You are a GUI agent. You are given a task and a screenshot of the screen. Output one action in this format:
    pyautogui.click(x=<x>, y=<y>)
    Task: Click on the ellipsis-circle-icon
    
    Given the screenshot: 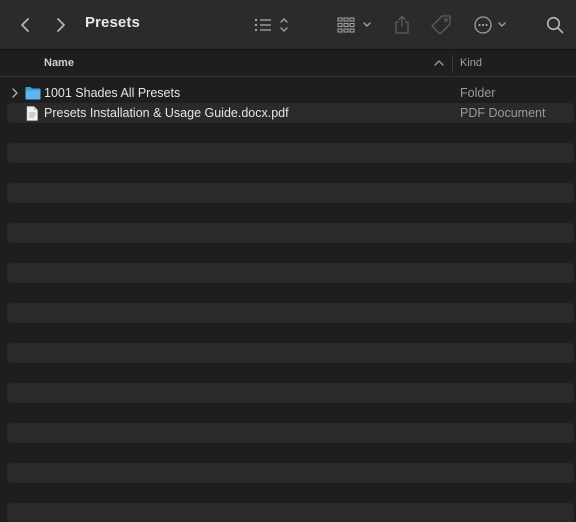 What is the action you would take?
    pyautogui.click(x=490, y=25)
    